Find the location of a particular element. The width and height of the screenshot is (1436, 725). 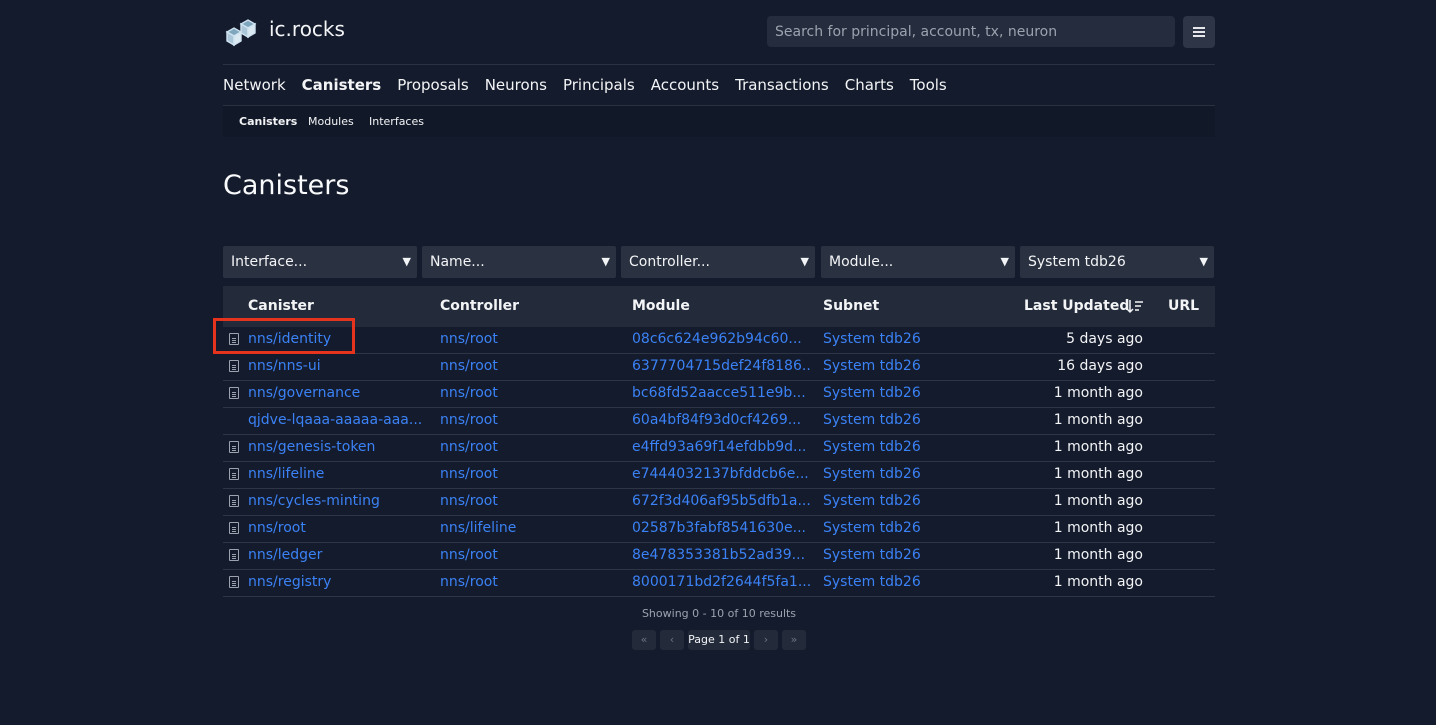

canister-link: nns/registry is located at coordinates (335, 582).